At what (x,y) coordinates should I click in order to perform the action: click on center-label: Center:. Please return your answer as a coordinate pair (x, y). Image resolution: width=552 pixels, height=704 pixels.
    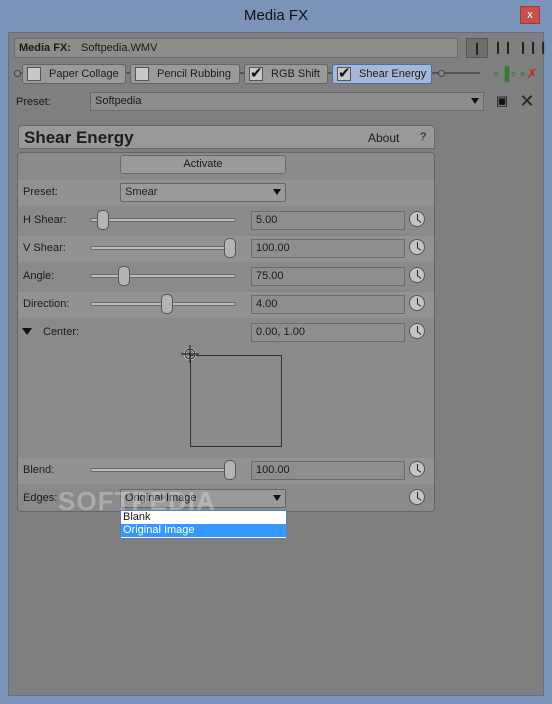
    Looking at the image, I should click on (61, 332).